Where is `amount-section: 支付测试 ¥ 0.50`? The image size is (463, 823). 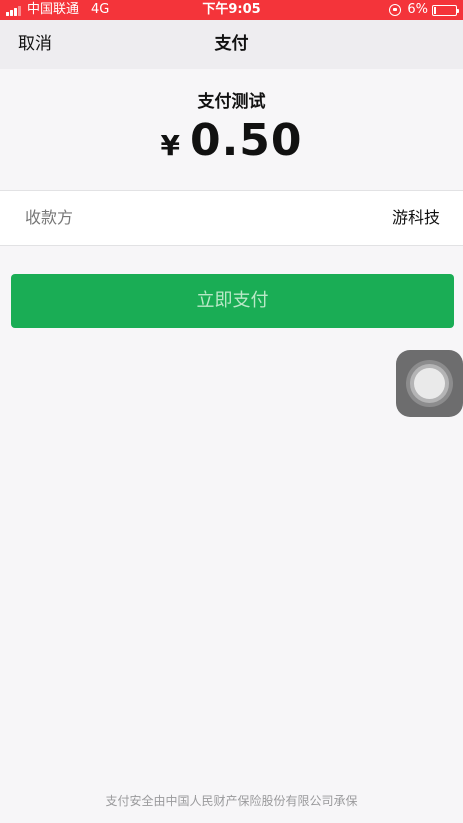
amount-section: 支付测试 ¥ 0.50 is located at coordinates (231, 129).